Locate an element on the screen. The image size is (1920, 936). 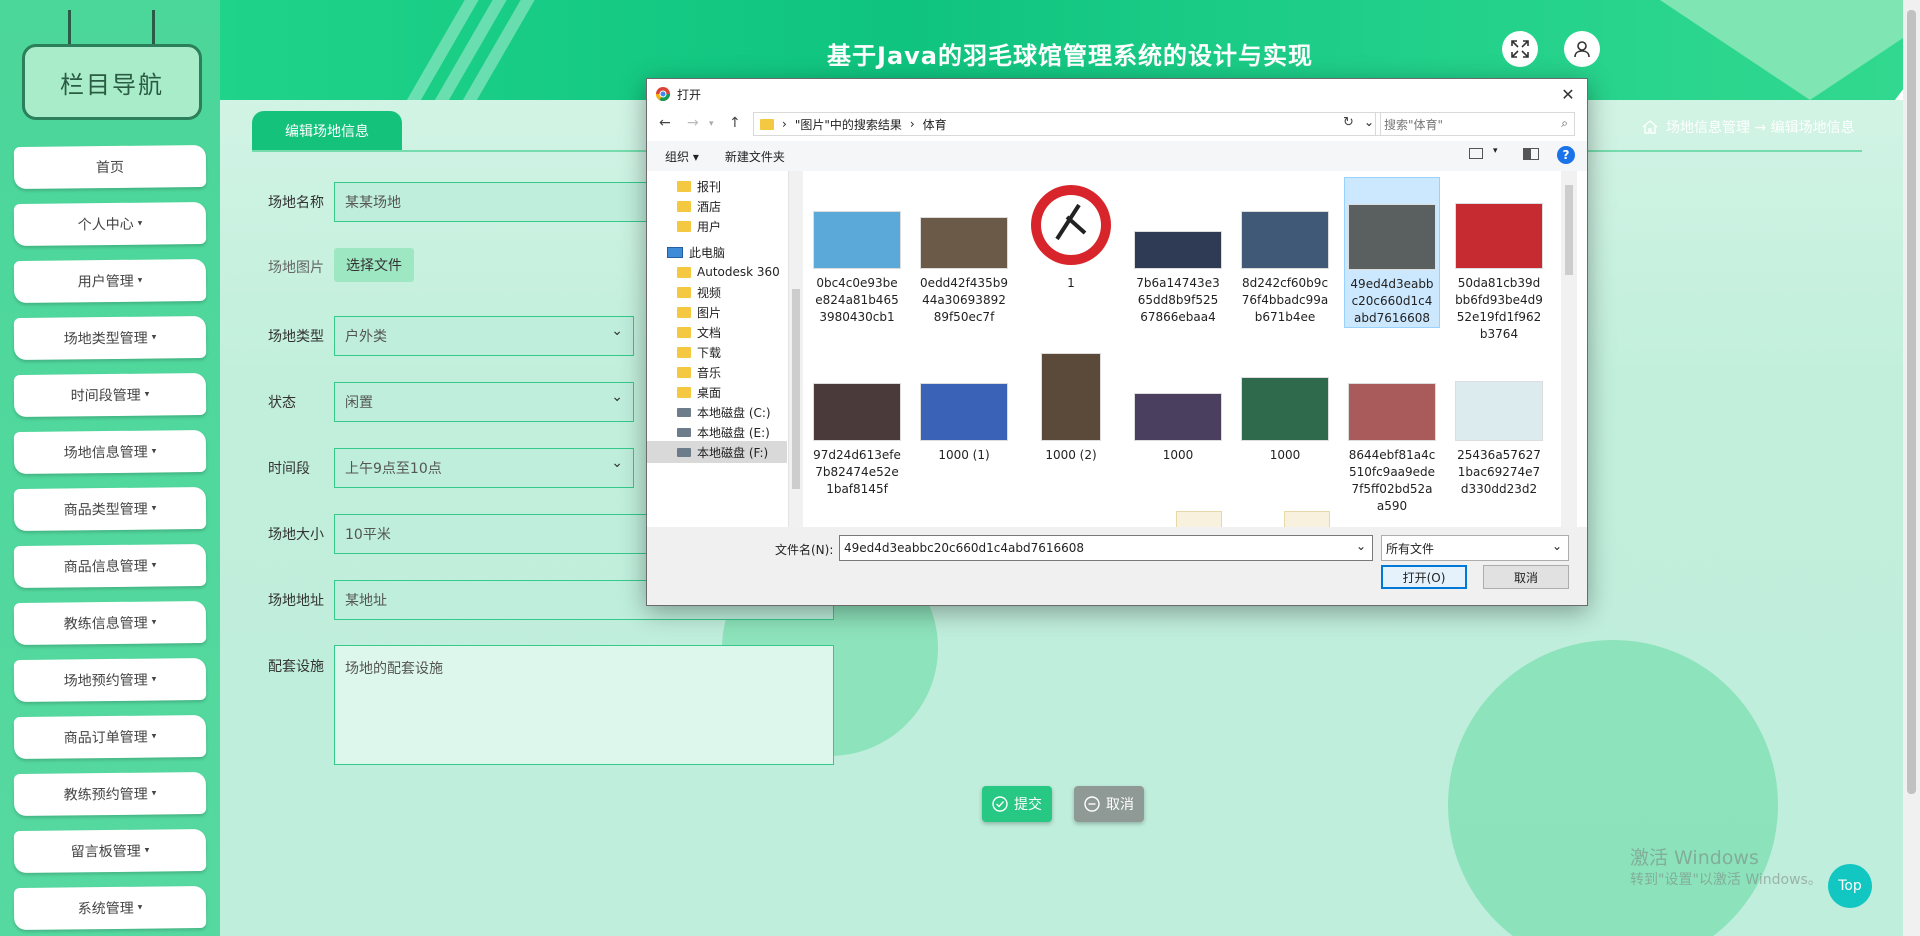
sidebar-heading: 栏目导航 is located at coordinates (112, 82).